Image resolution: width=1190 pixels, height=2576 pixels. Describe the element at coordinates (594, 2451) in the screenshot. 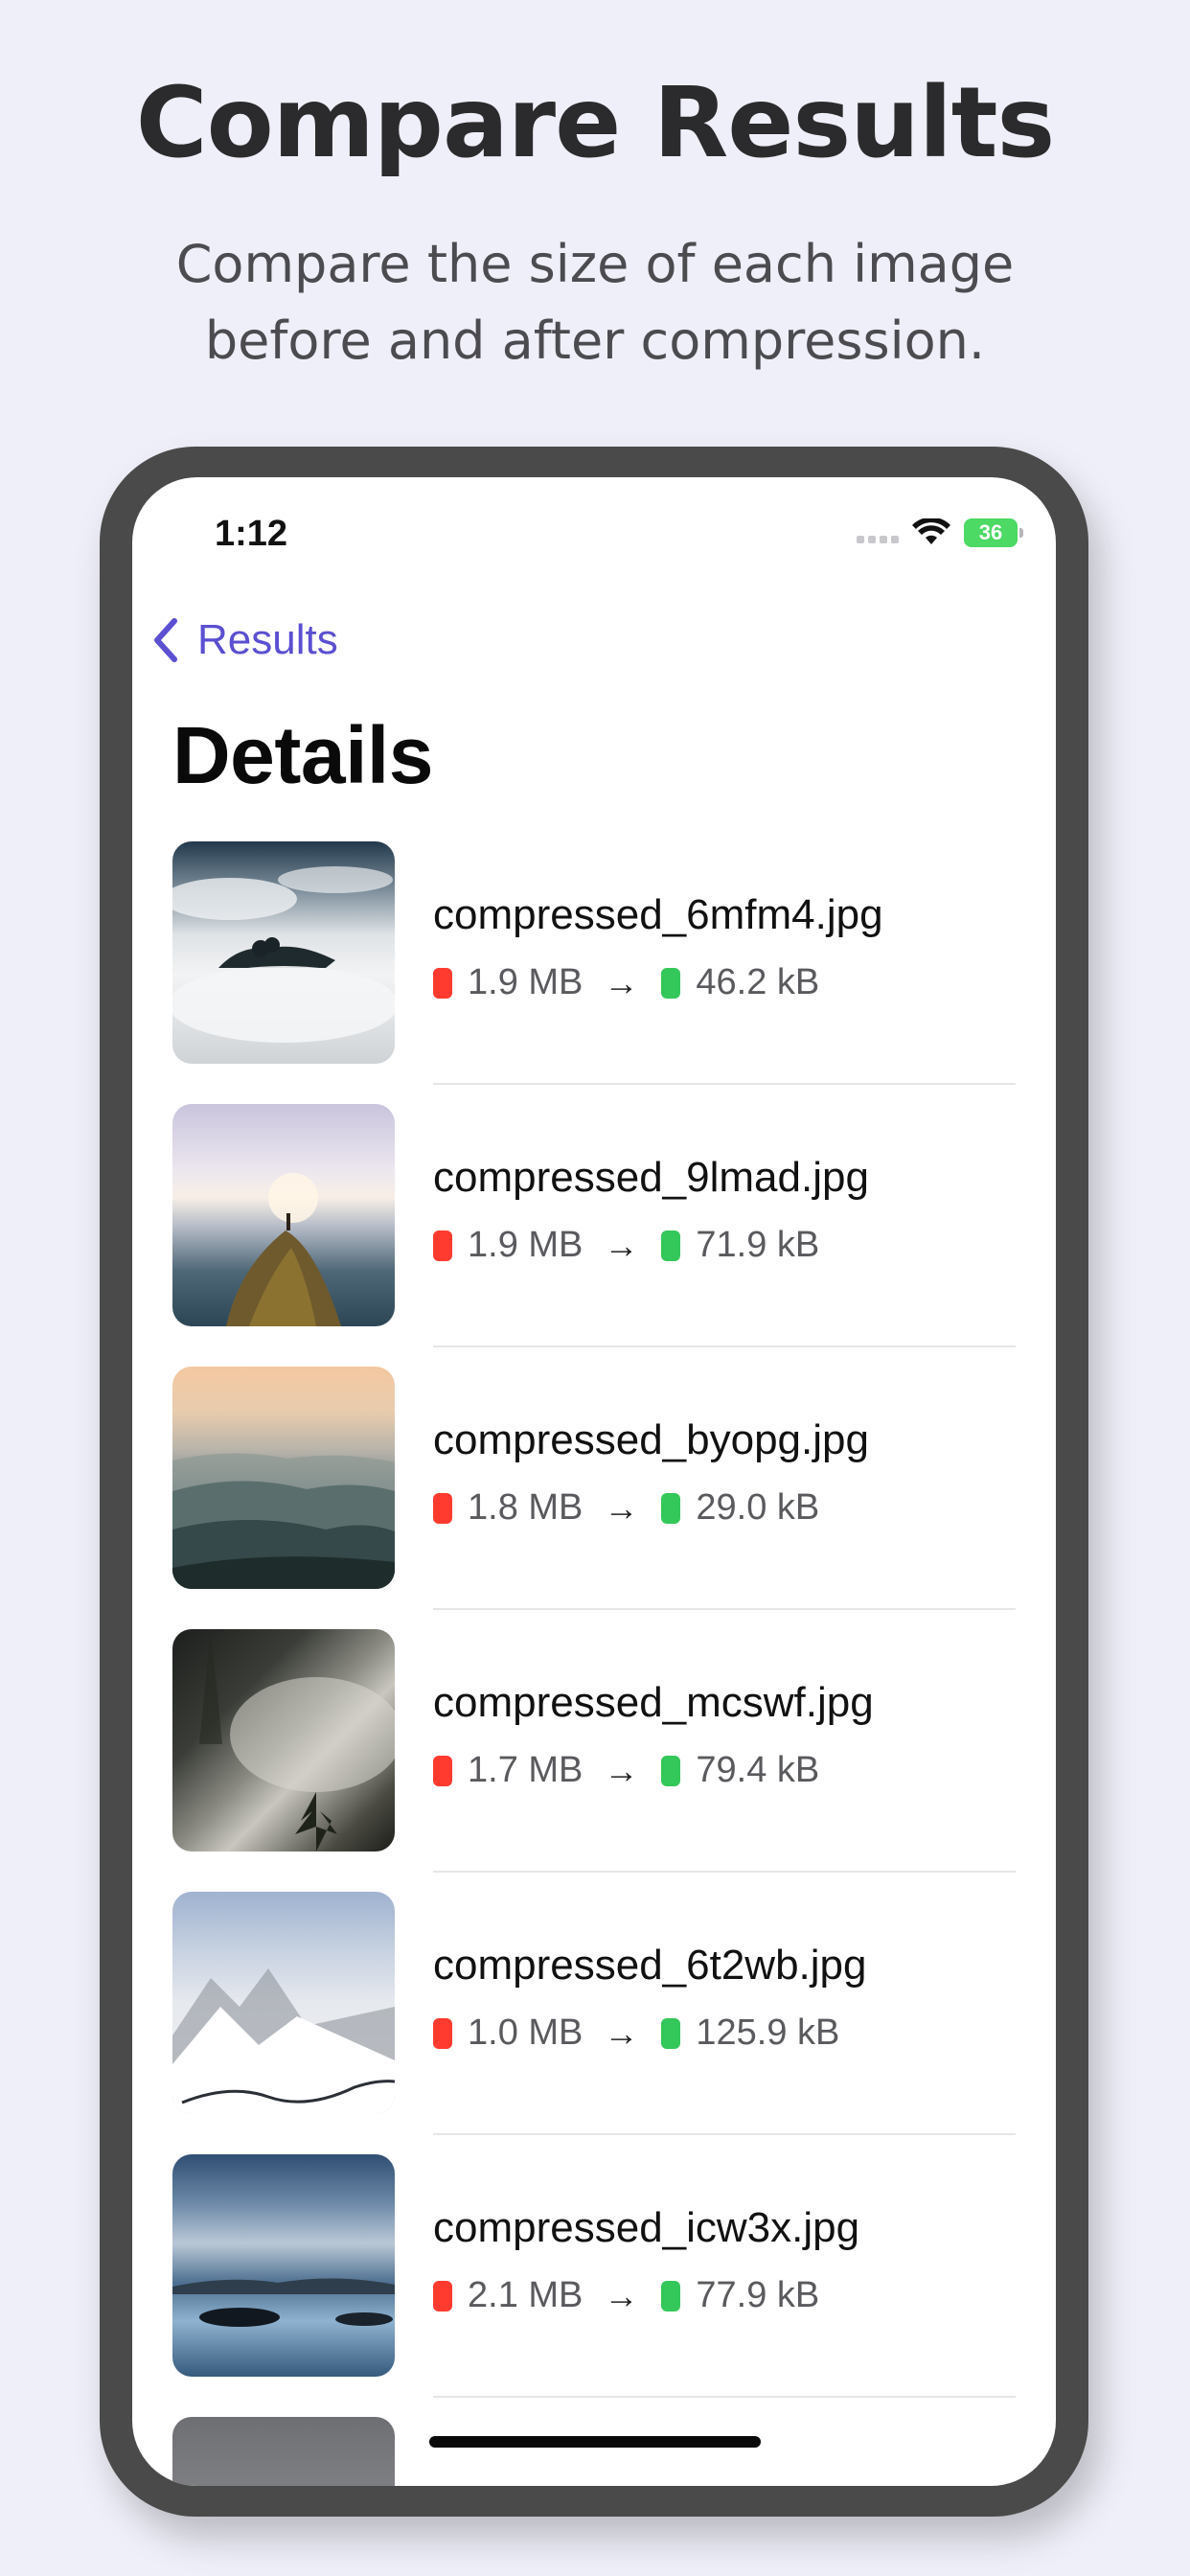

I see `list-item` at that location.